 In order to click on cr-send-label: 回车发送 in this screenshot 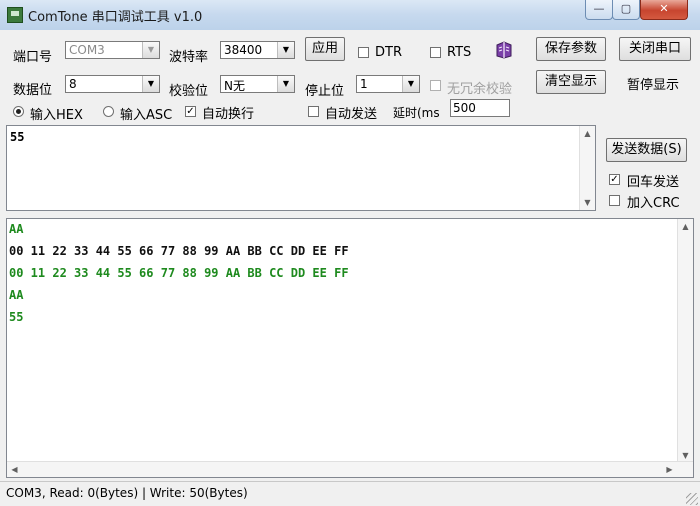, I will do `click(653, 182)`.